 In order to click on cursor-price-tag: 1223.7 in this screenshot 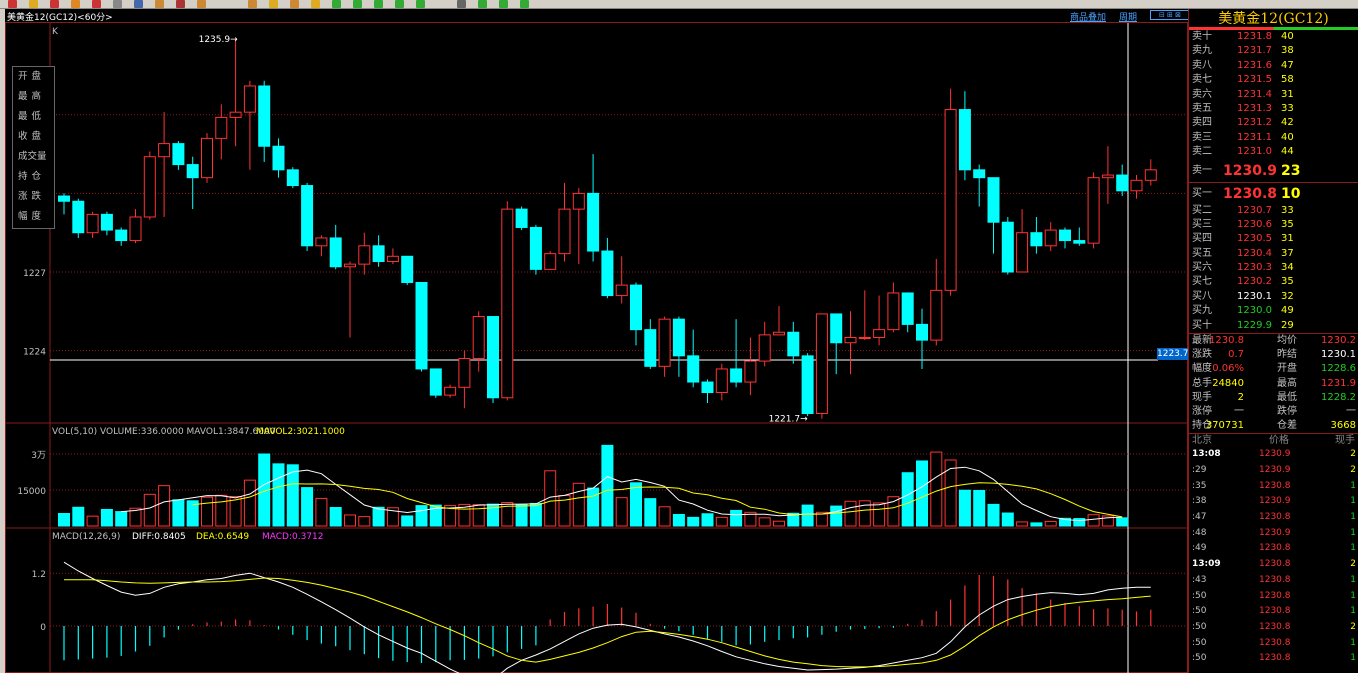, I will do `click(1173, 354)`.